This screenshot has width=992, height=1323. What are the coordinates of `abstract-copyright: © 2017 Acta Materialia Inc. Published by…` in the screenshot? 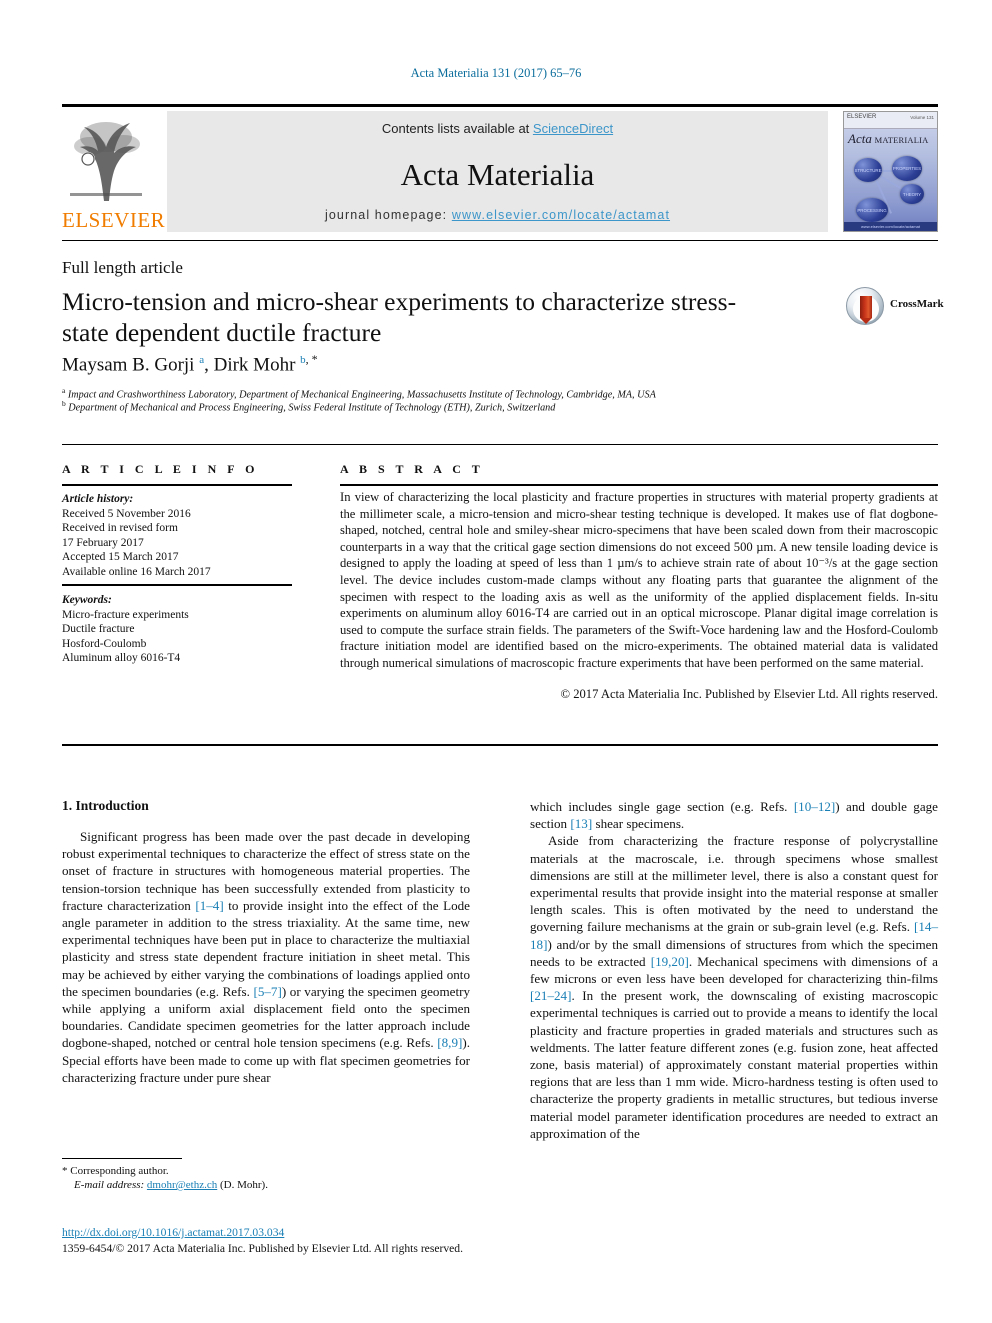 It's located at (749, 693).